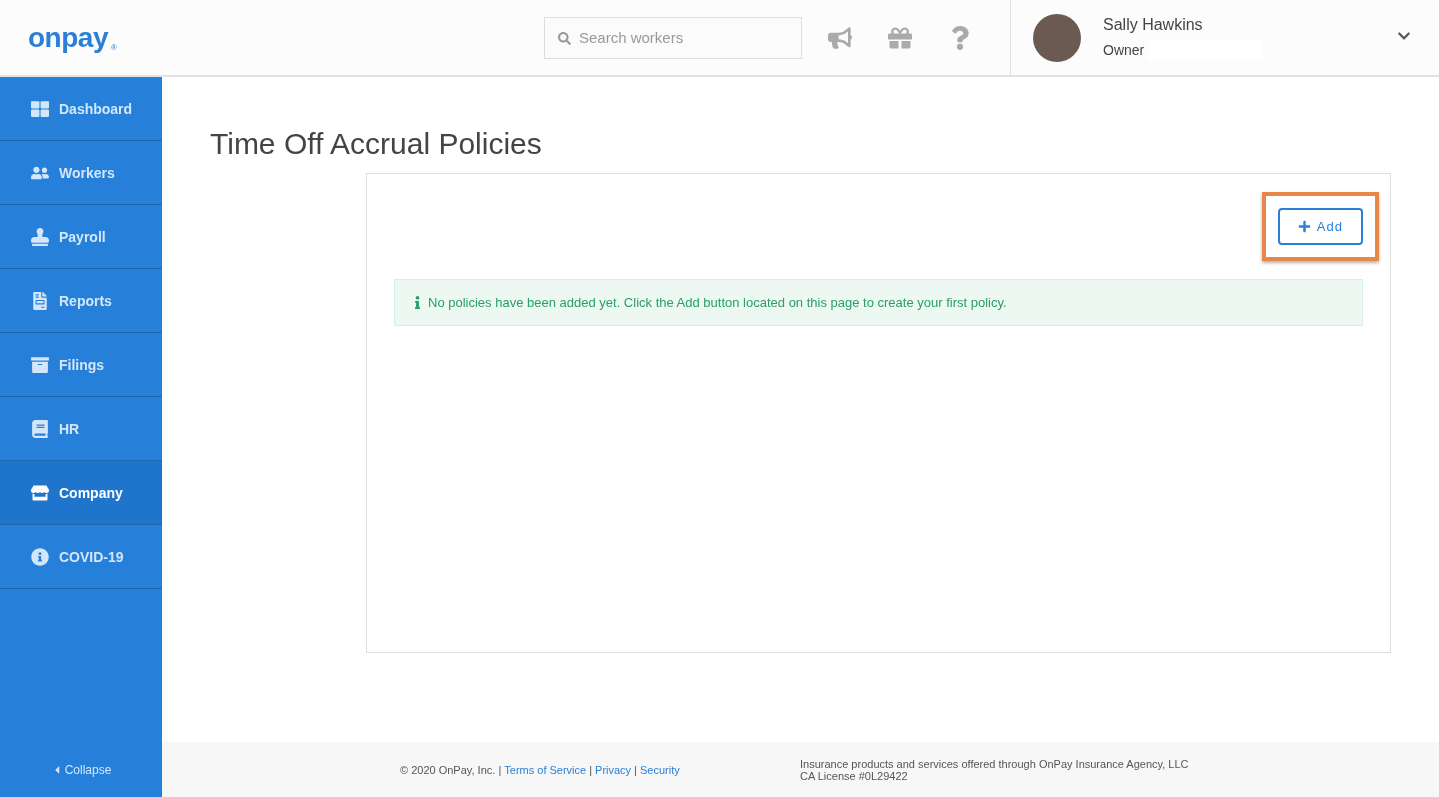 This screenshot has height=797, width=1439. Describe the element at coordinates (1057, 37) in the screenshot. I see `avatar` at that location.